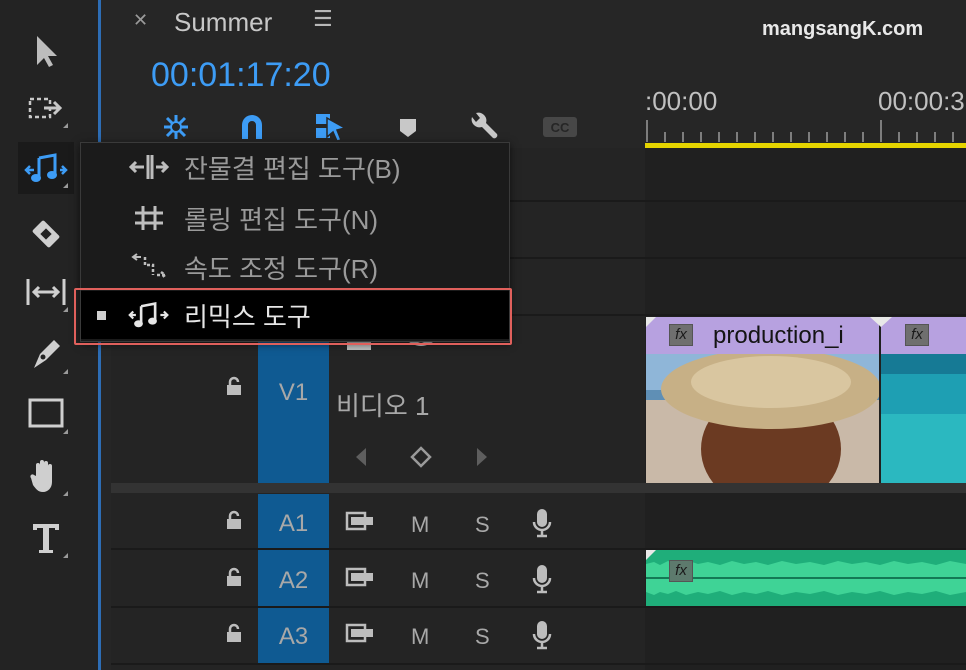 This screenshot has width=966, height=670. I want to click on menu-item-ripple-edit: 잔물결 편집 도구(B), so click(295, 167).